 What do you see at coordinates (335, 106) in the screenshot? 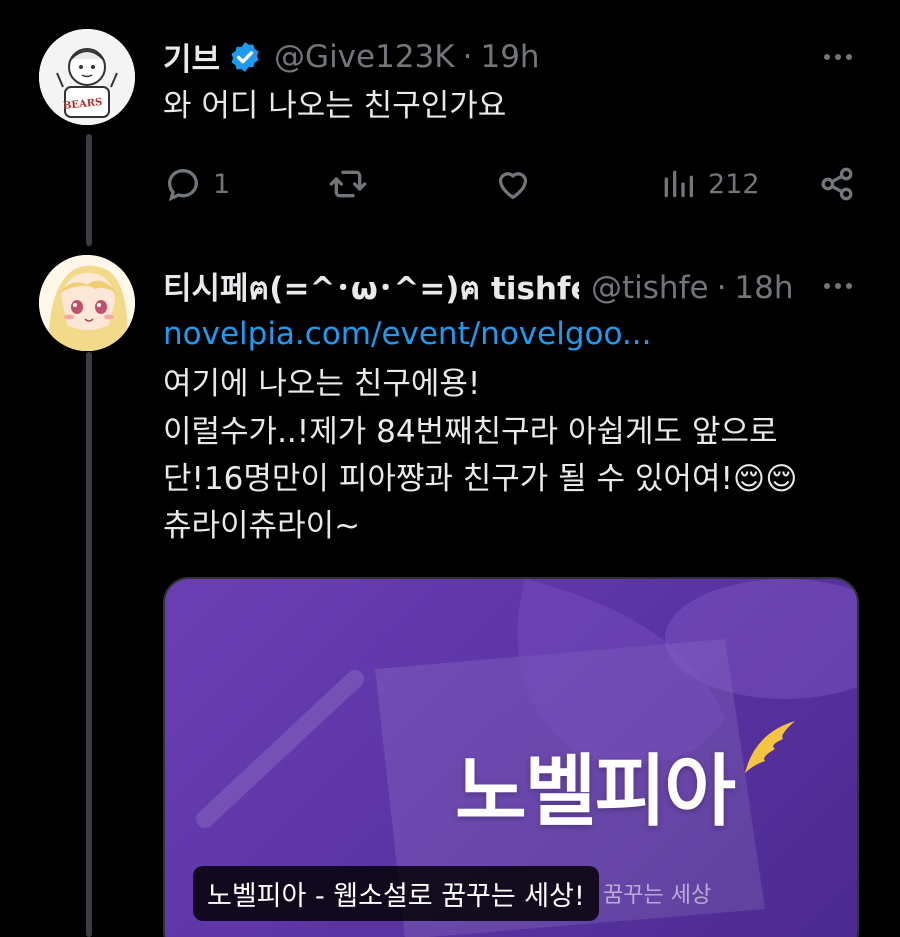
I see `tweet-text: 와 어디 나오는 친구인가요` at bounding box center [335, 106].